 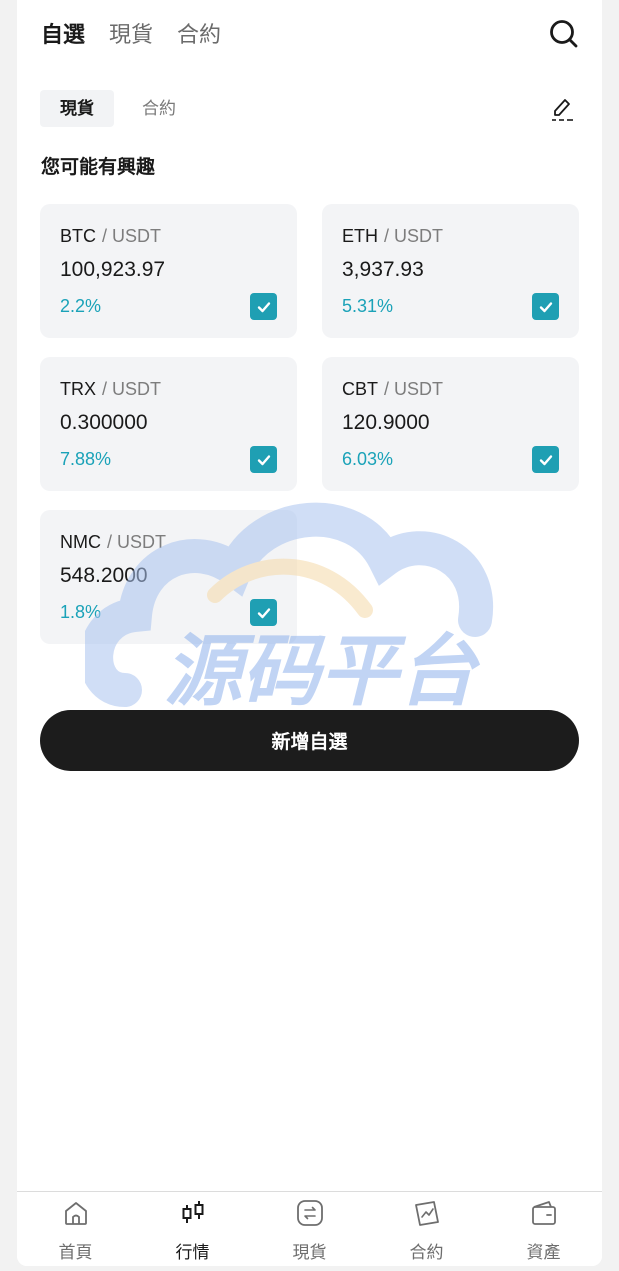 I want to click on change-percent: 1.8%, so click(x=81, y=612).